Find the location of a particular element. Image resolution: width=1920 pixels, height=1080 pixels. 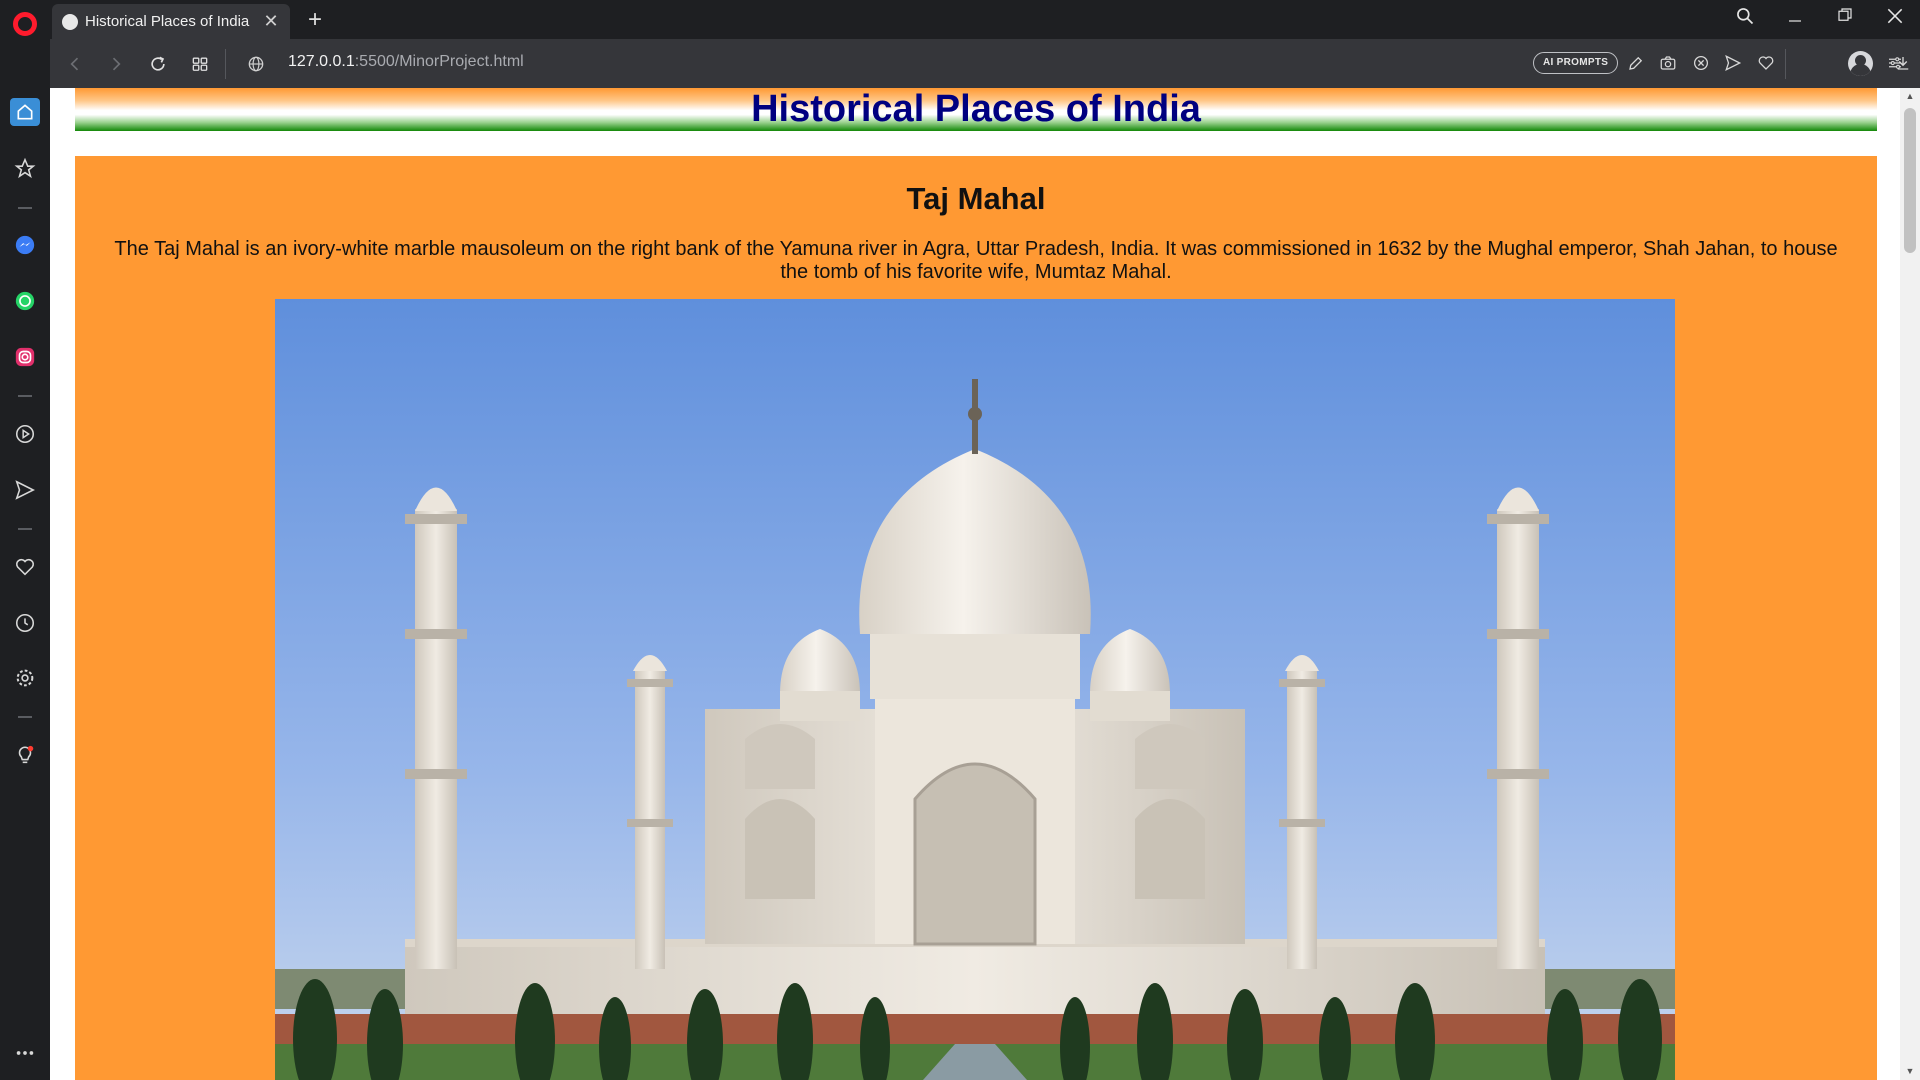

vertical-scrollbar: ▲ ▼ is located at coordinates (1910, 584).